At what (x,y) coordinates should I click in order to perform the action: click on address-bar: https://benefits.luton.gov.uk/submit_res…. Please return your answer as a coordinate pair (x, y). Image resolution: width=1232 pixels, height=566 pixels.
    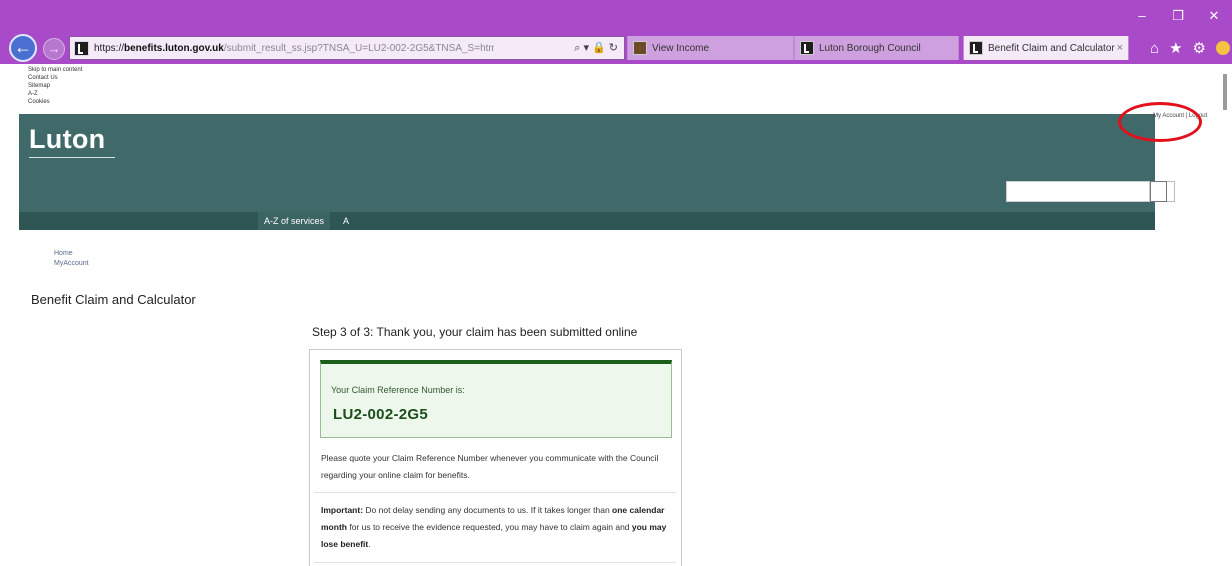
    Looking at the image, I should click on (347, 48).